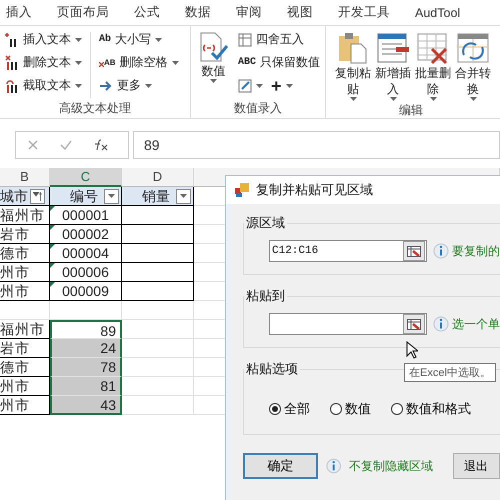 Image resolution: width=500 pixels, height=500 pixels. I want to click on ribbon-button: 复制粘贴, so click(353, 66).